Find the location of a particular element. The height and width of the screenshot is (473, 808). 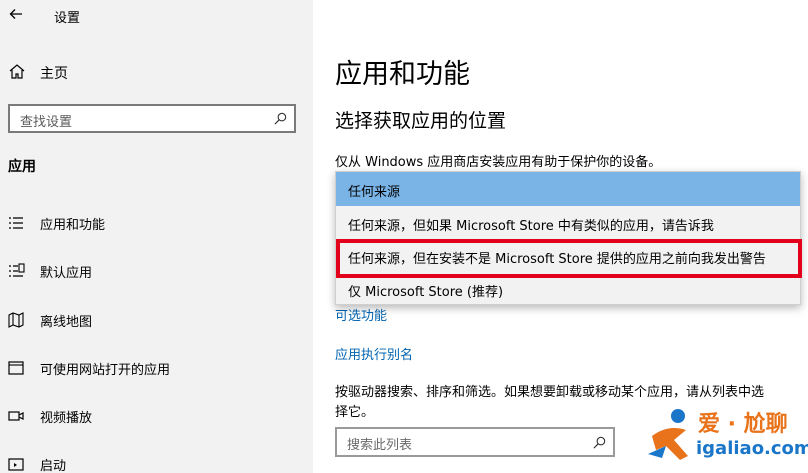

arrow-left-icon is located at coordinates (15, 14).